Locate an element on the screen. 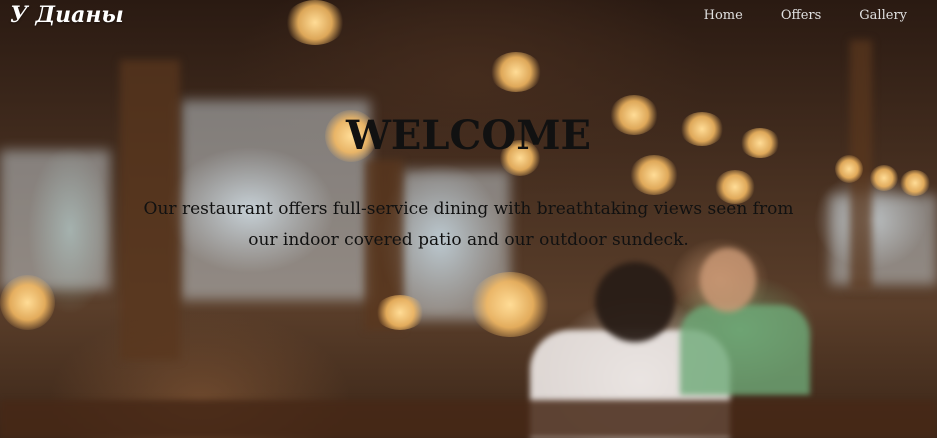  nav-link-offers: Offers is located at coordinates (801, 15).